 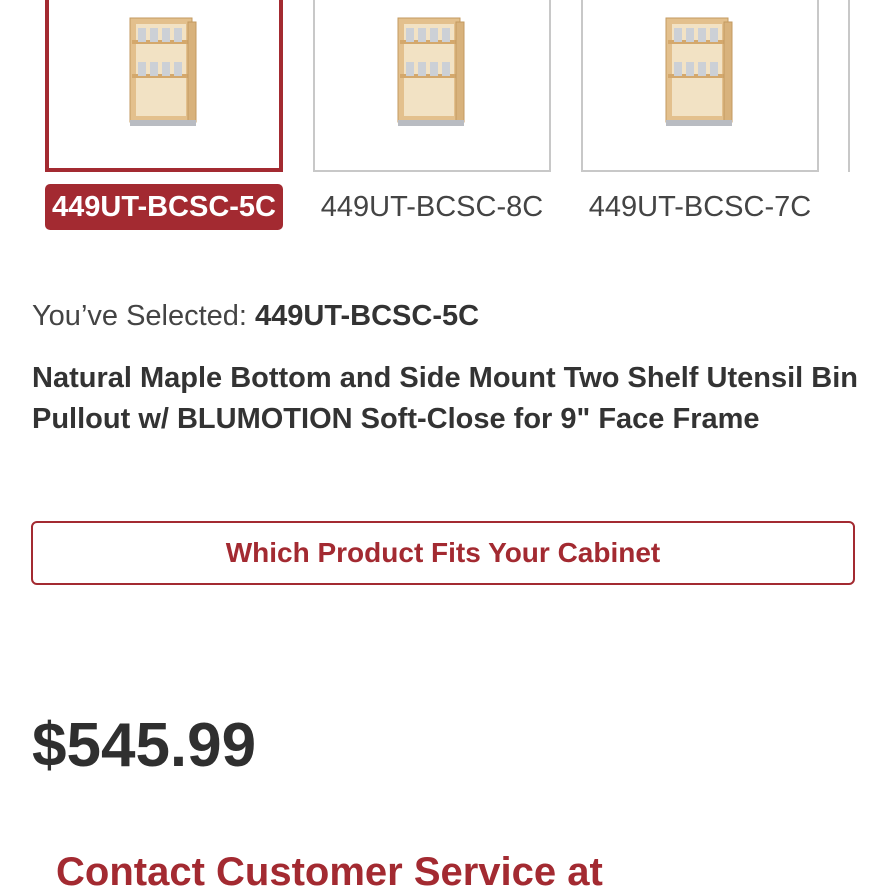 I want to click on variant-label: 449UT-BCSC-7C, so click(x=700, y=207).